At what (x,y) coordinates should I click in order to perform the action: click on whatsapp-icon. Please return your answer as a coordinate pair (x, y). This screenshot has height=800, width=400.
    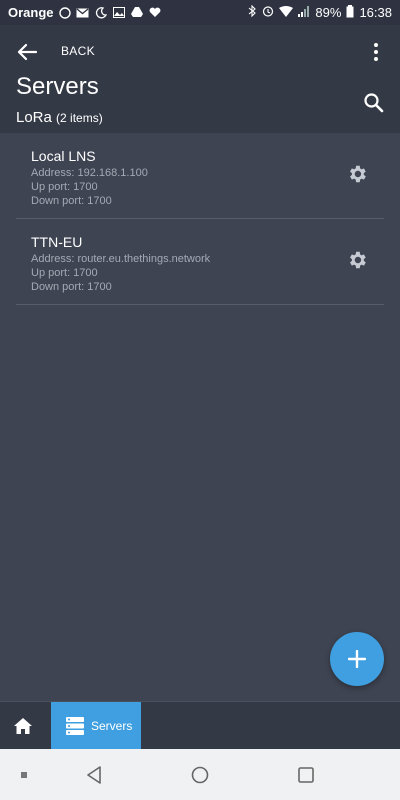
    Looking at the image, I should click on (65, 12).